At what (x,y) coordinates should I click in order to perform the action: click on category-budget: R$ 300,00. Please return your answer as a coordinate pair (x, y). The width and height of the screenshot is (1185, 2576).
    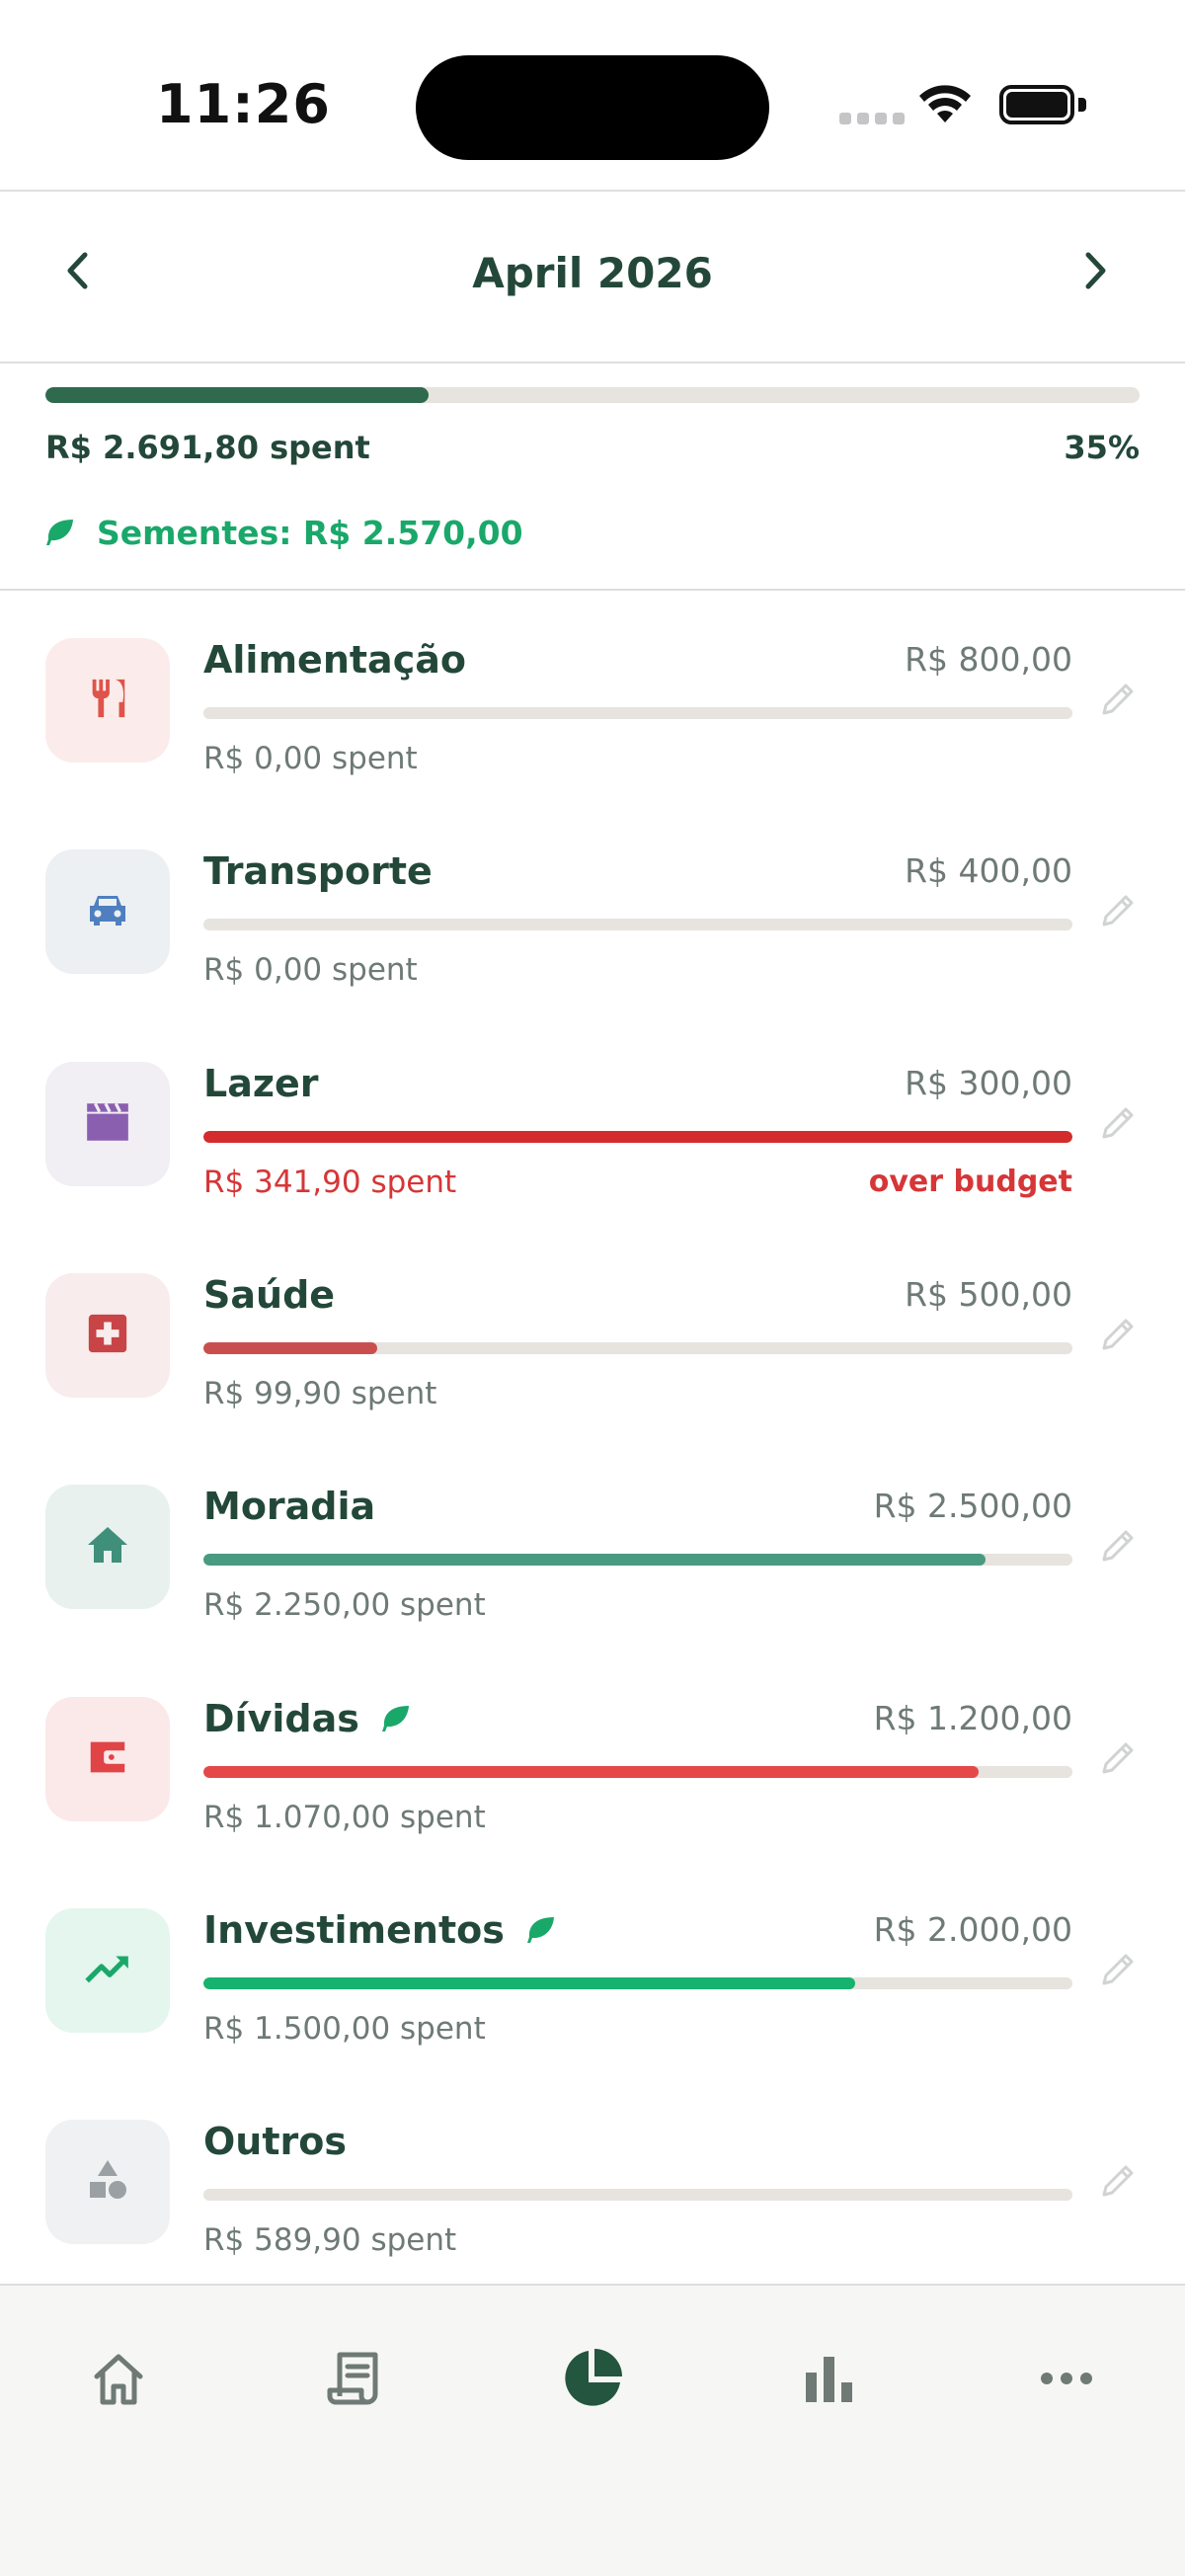
    Looking at the image, I should click on (989, 1083).